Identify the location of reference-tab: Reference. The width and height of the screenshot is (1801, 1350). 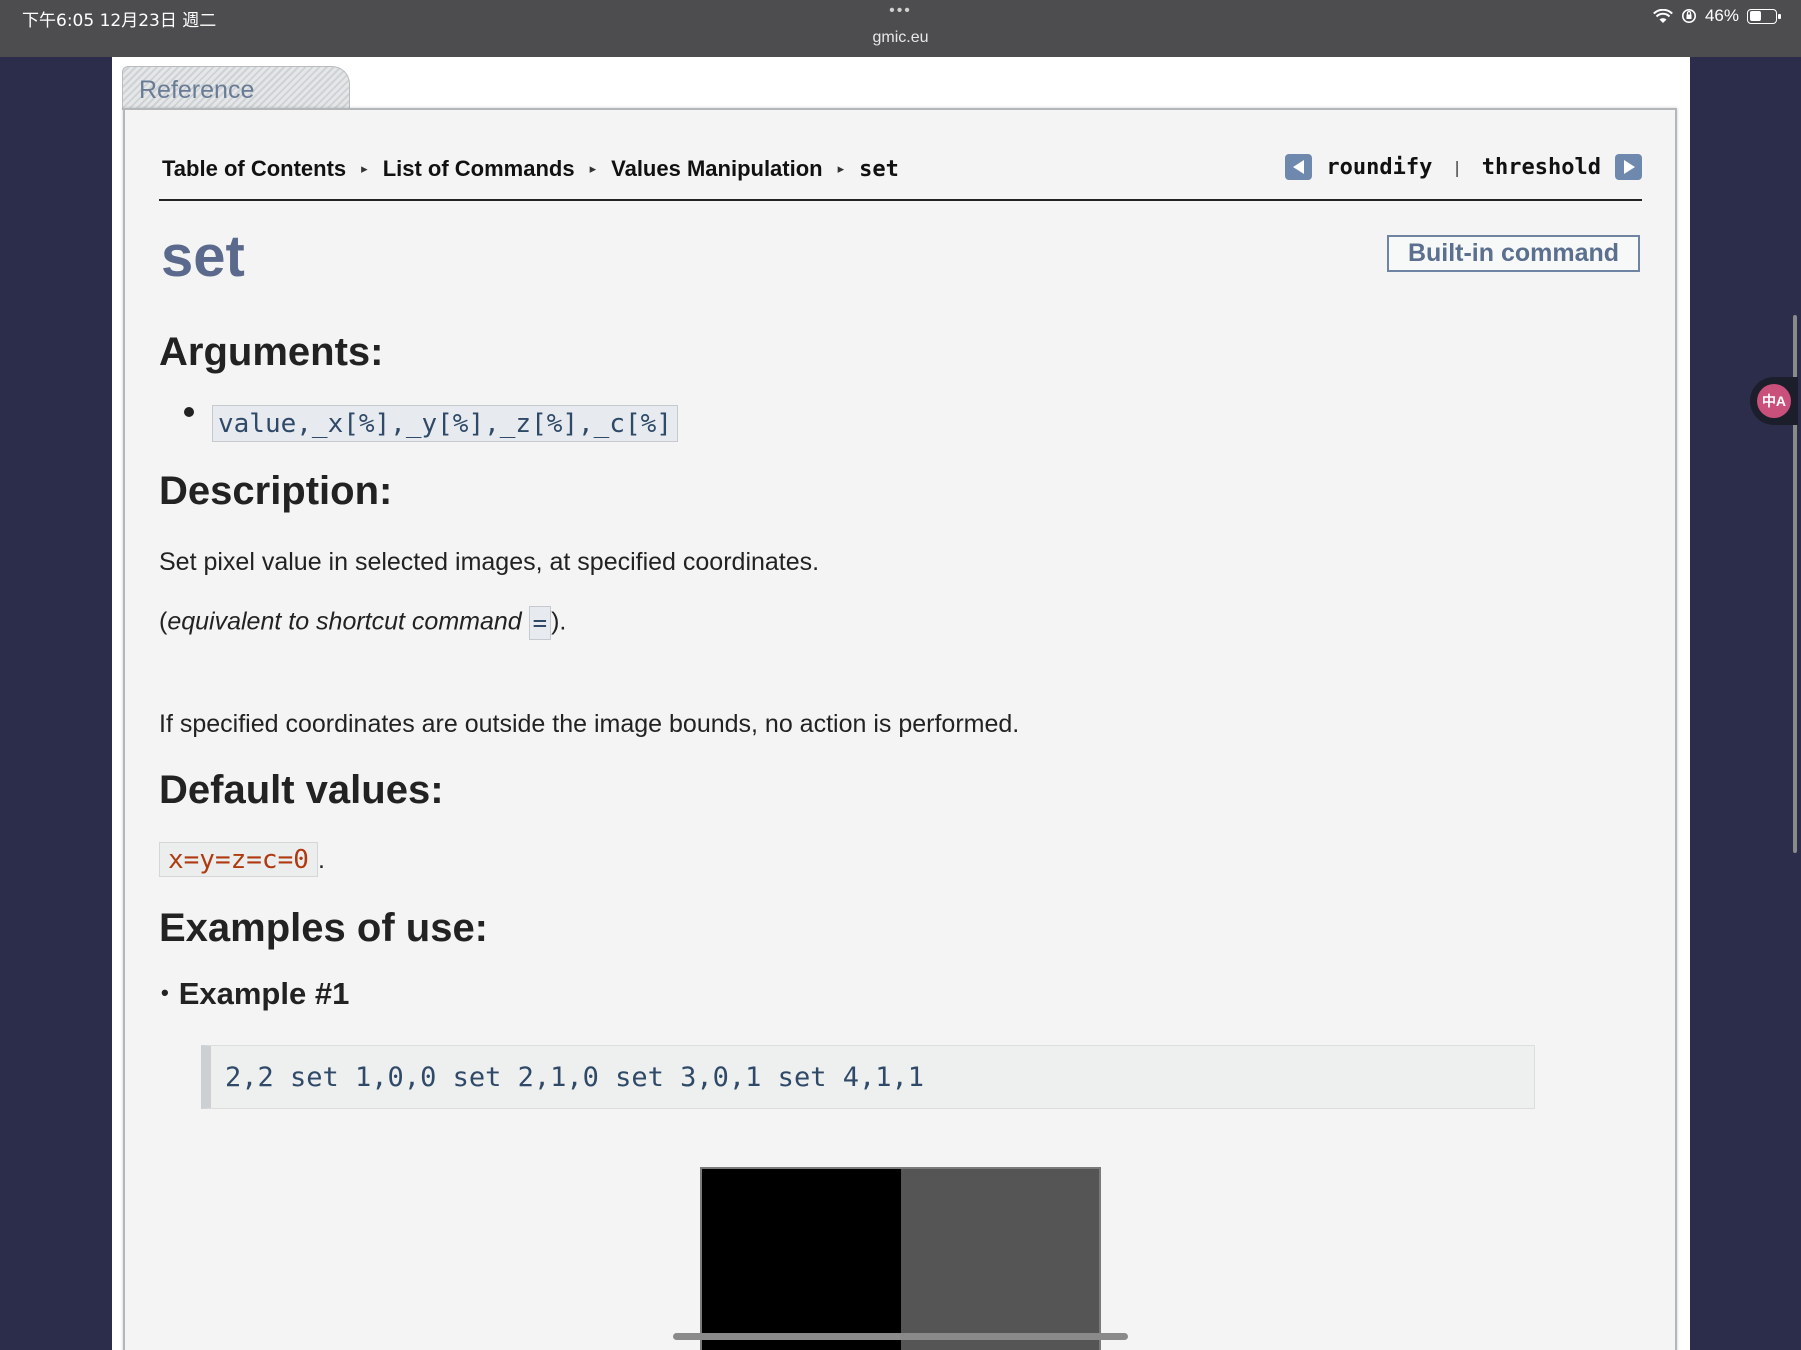
(236, 88).